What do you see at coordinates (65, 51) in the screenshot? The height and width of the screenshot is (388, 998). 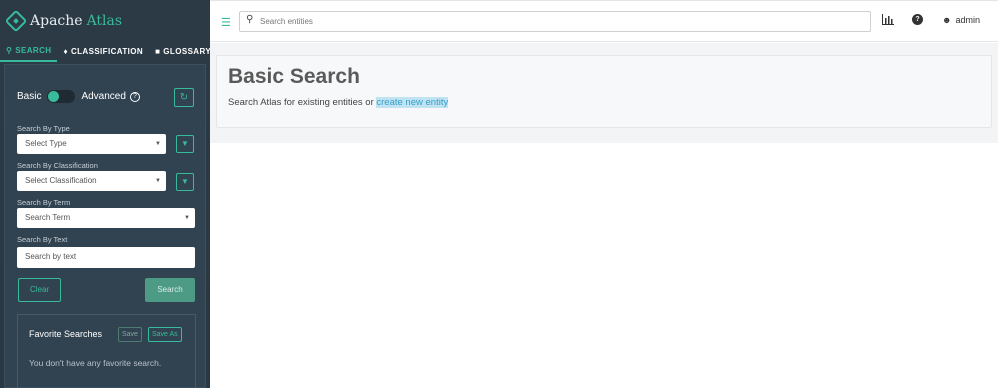 I see `tag-icon: ♦` at bounding box center [65, 51].